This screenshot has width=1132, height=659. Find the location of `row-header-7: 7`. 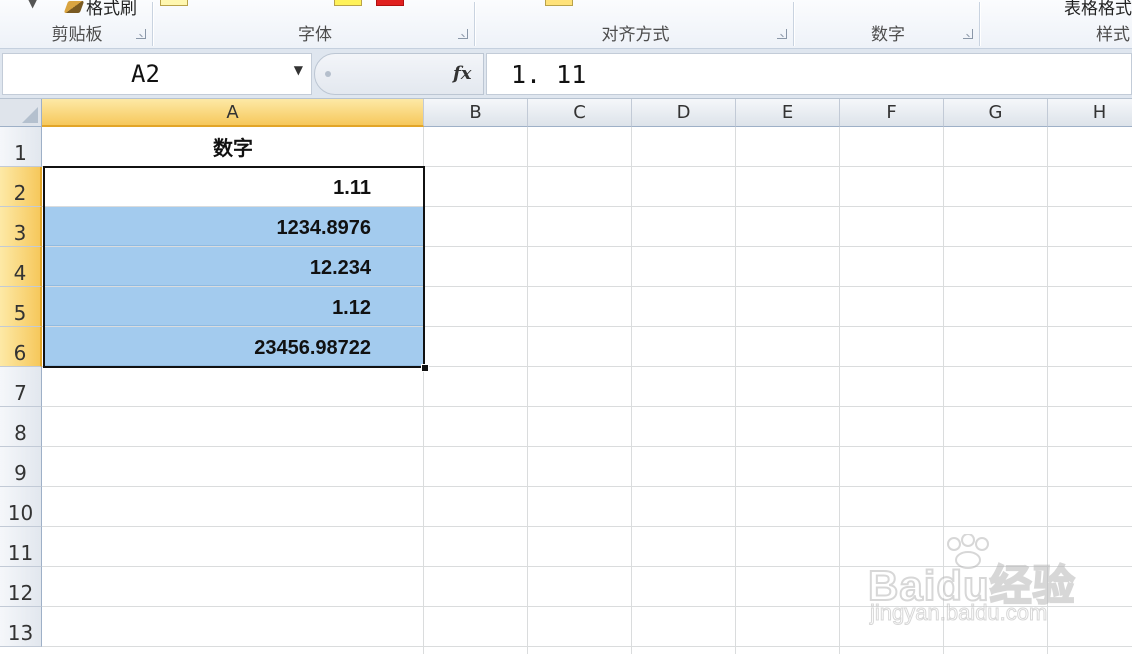

row-header-7: 7 is located at coordinates (21, 387).